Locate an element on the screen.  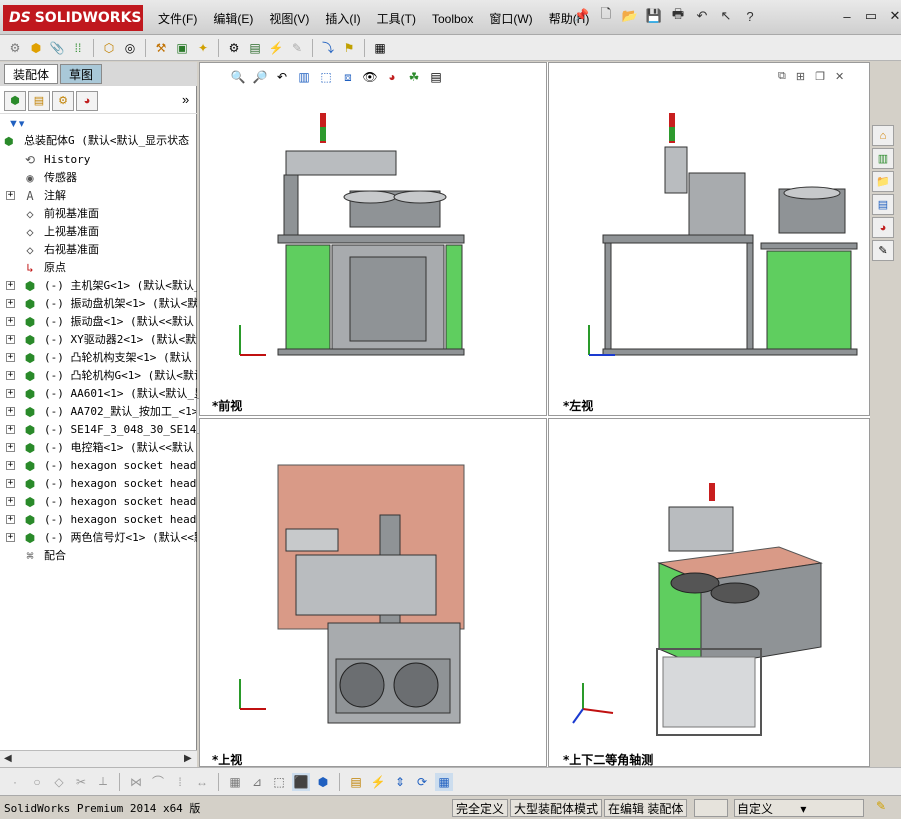
menu-toolbox: Toolbox is located at coordinates (452, 19).